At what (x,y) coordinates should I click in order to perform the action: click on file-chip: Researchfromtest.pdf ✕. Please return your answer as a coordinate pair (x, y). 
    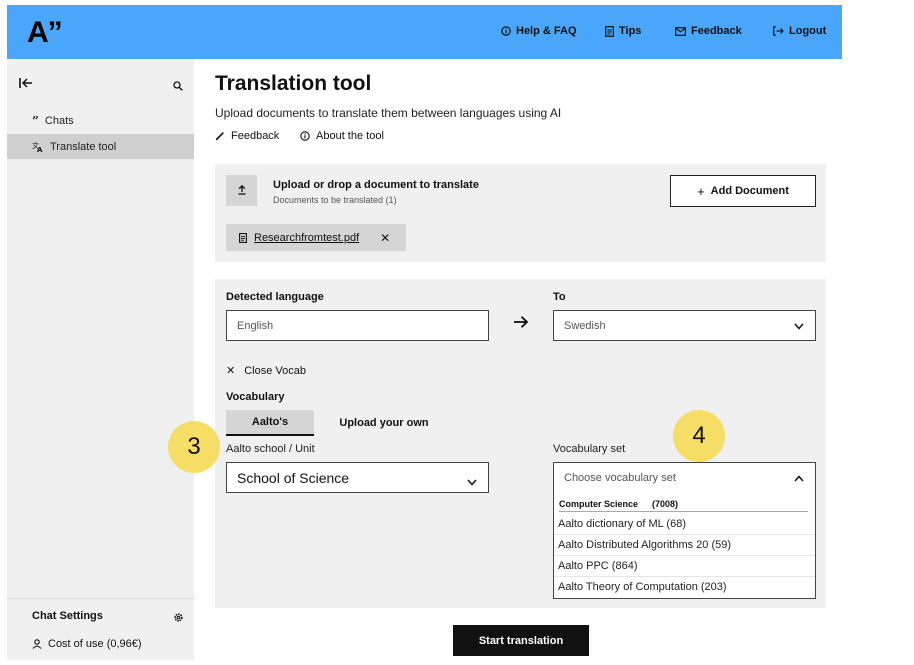
    Looking at the image, I should click on (316, 237).